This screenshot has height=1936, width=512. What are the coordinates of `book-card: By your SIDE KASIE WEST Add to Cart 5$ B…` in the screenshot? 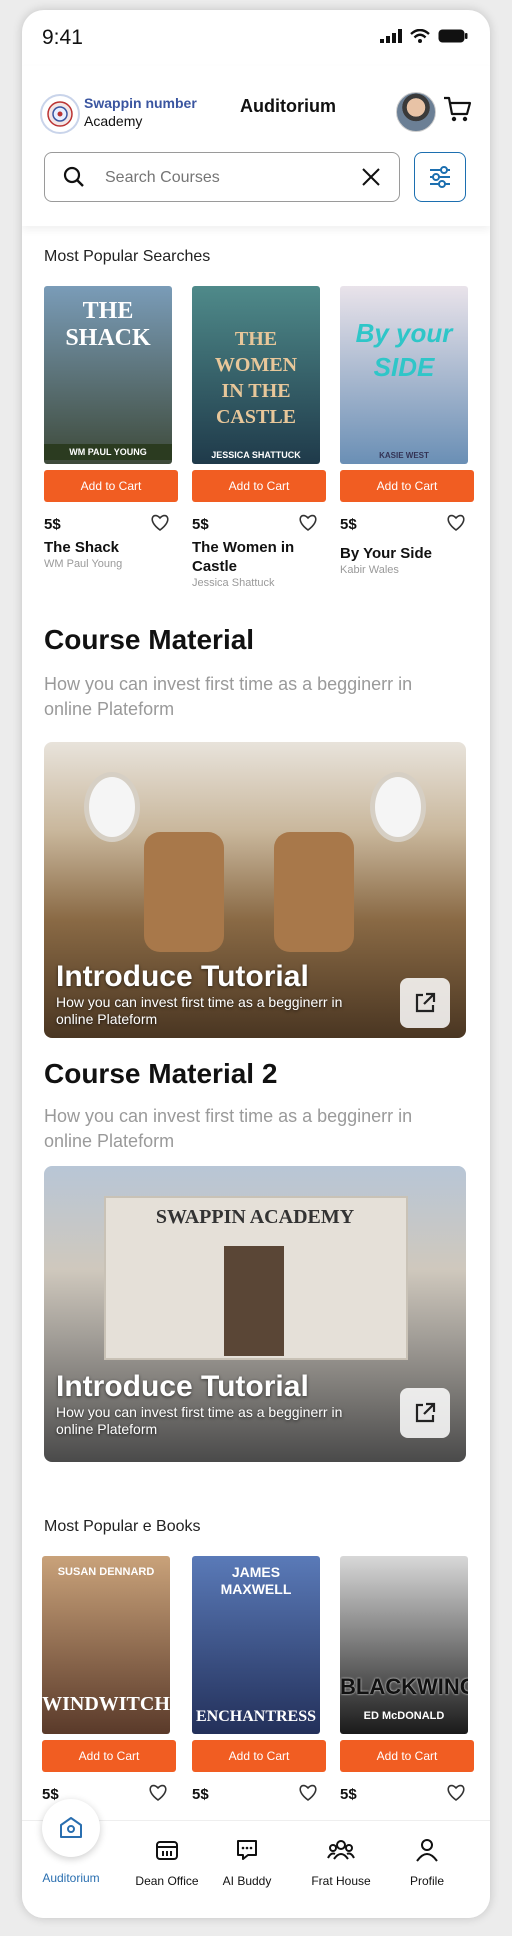 It's located at (407, 431).